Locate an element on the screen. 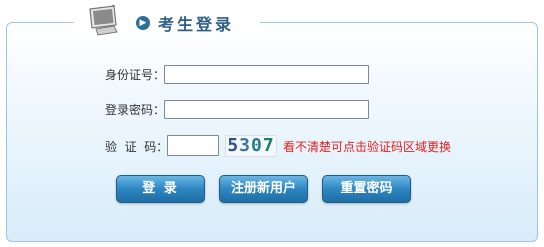  header: ▶ 考生登录 is located at coordinates (185, 23).